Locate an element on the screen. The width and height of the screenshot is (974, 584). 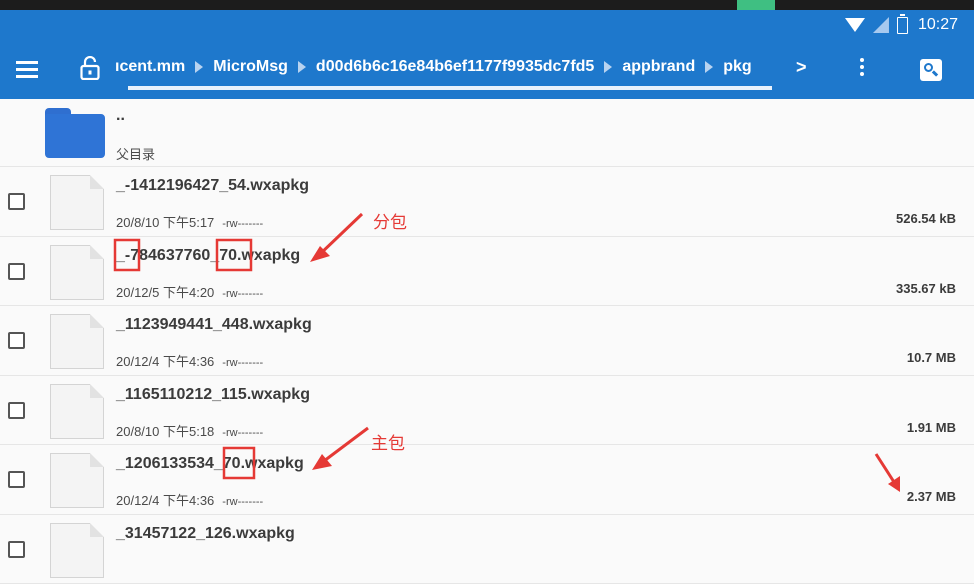
breadcrumb-scrollbar-thumb is located at coordinates (450, 88).